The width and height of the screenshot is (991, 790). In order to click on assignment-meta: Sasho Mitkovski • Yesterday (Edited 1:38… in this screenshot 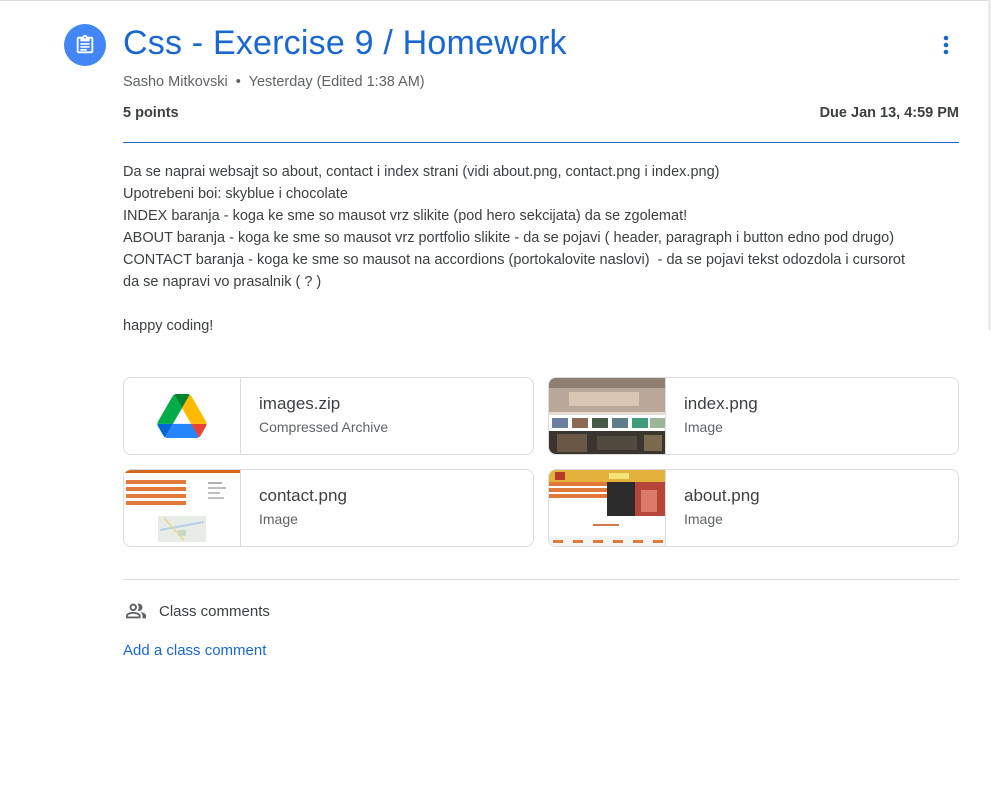, I will do `click(274, 82)`.